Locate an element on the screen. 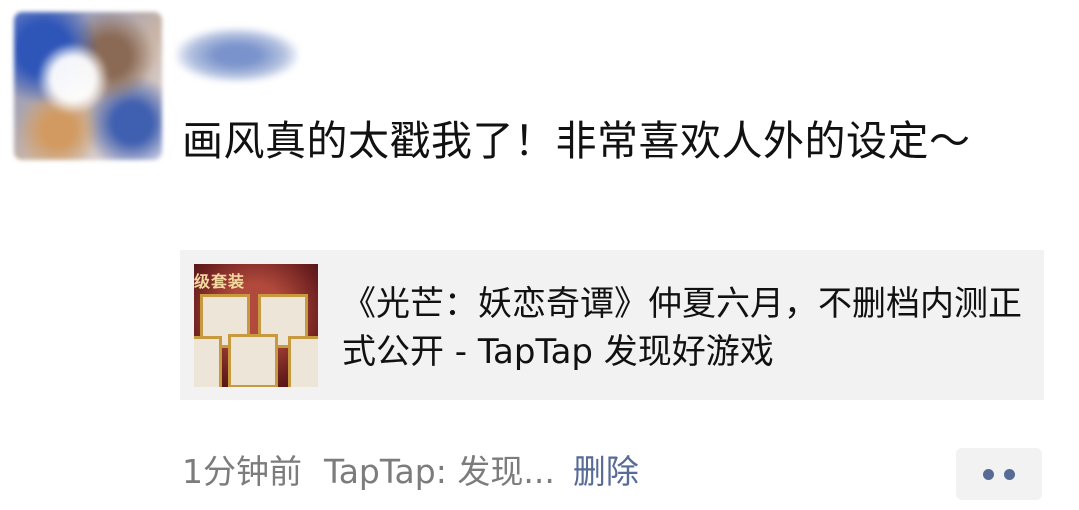 The height and width of the screenshot is (510, 1079). delete-link: 删除 is located at coordinates (606, 472).